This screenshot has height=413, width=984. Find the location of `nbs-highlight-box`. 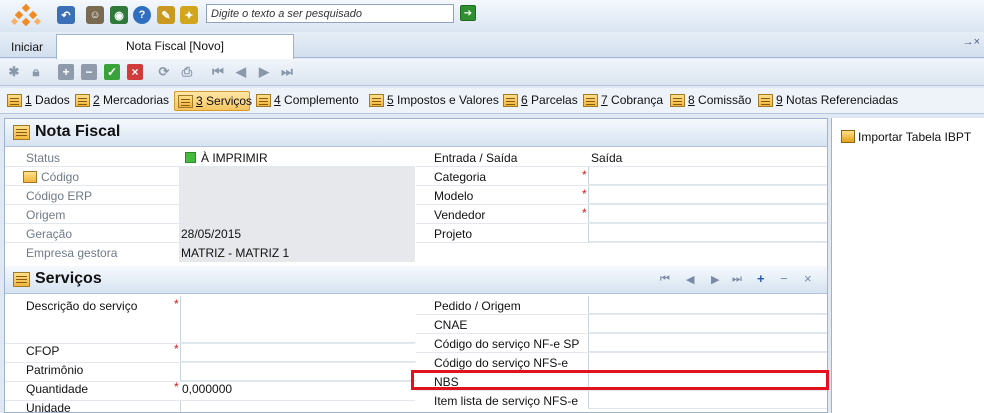

nbs-highlight-box is located at coordinates (620, 380).